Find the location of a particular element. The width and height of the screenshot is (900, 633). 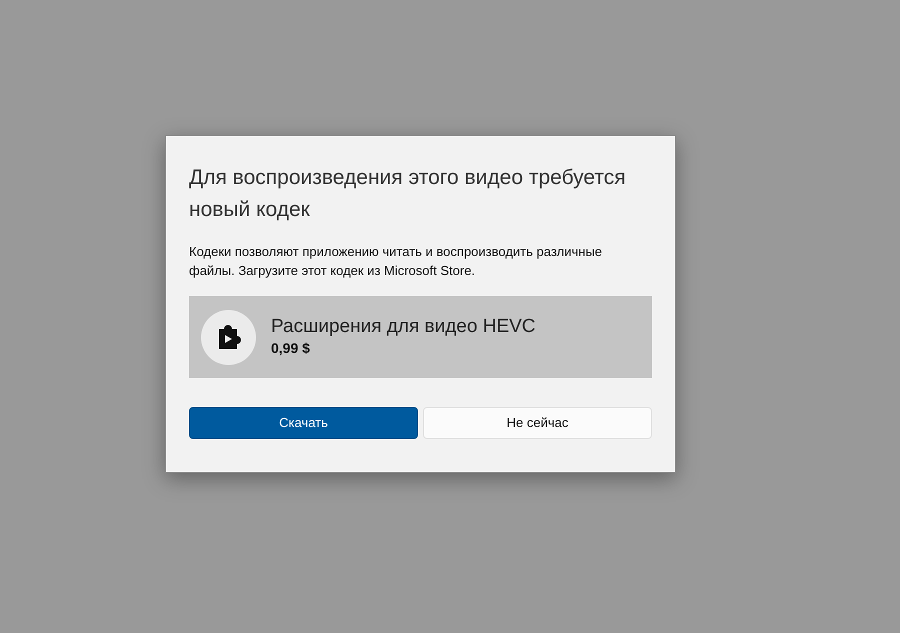

not-now-button: Не сейчас is located at coordinates (537, 423).